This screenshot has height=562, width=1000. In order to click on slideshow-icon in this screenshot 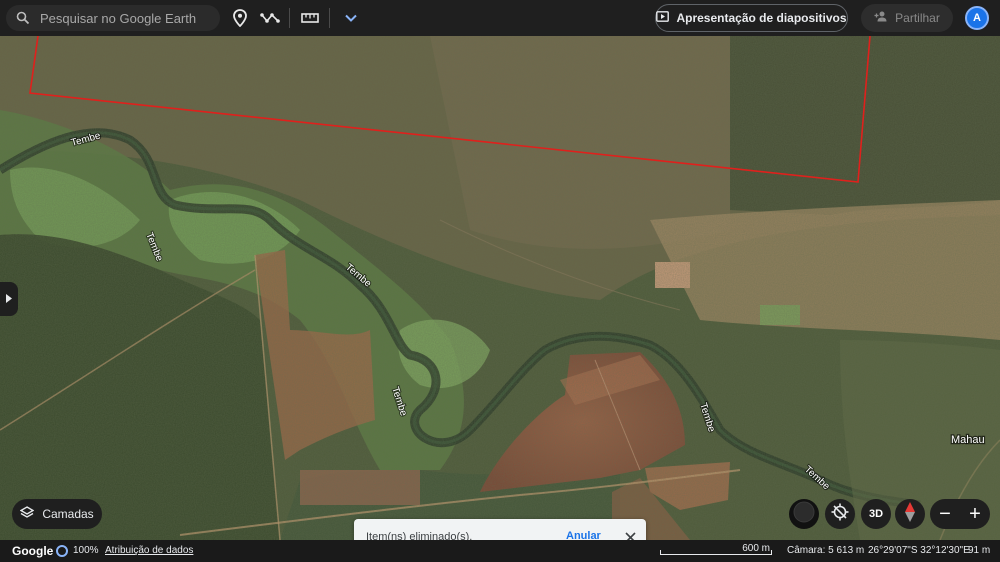, I will do `click(663, 18)`.